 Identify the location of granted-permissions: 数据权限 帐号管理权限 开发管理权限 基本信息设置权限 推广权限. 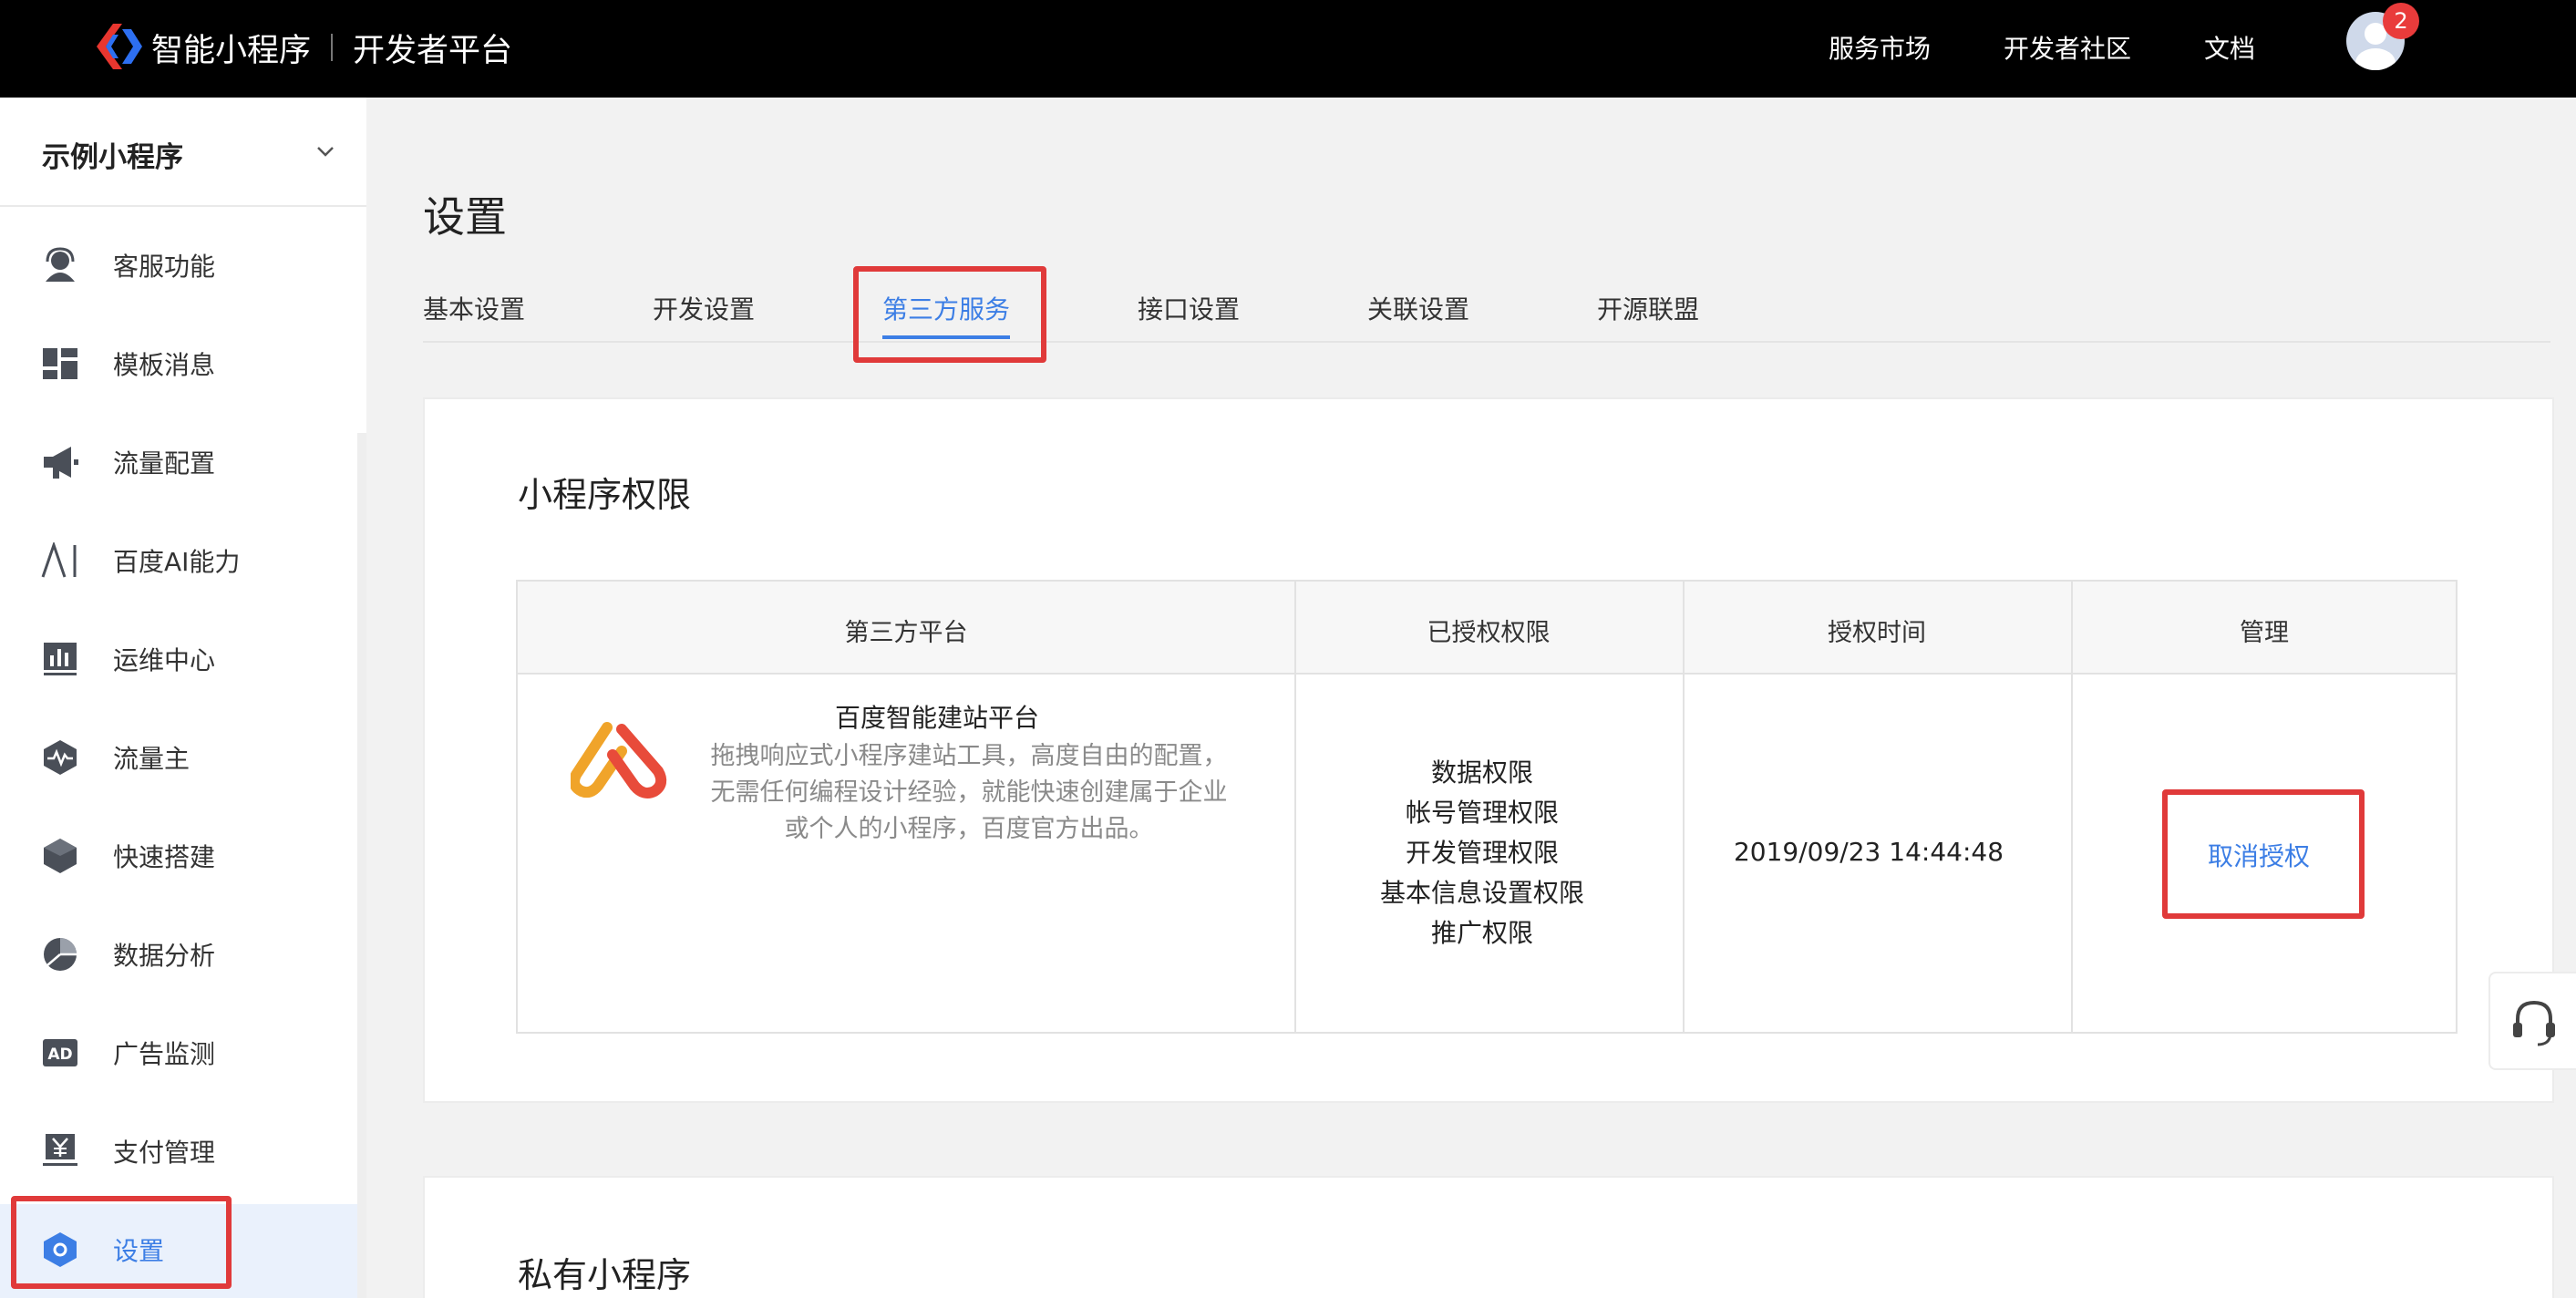
(1482, 853).